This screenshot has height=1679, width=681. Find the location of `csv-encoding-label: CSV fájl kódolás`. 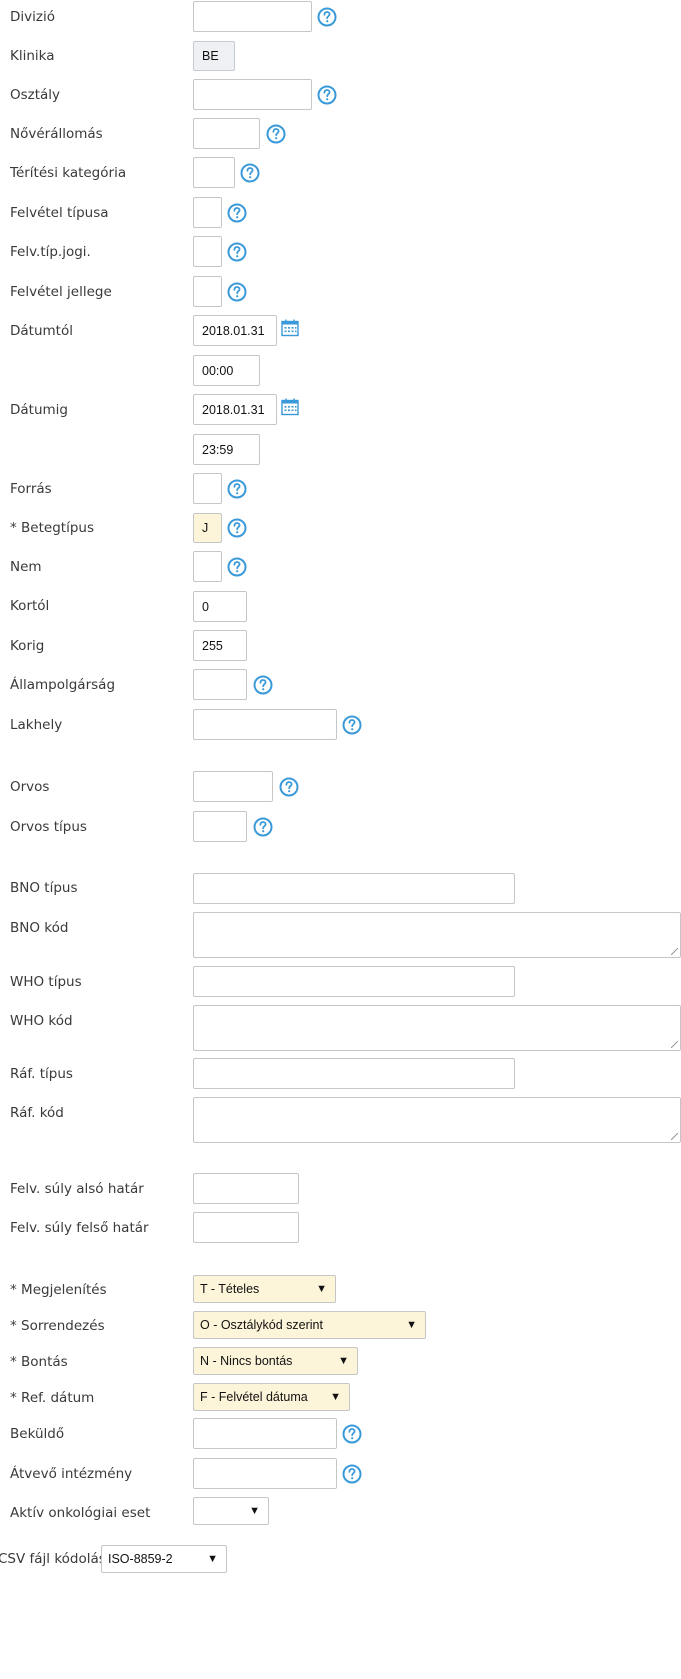

csv-encoding-label: CSV fájl kódolás is located at coordinates (53, 1559).